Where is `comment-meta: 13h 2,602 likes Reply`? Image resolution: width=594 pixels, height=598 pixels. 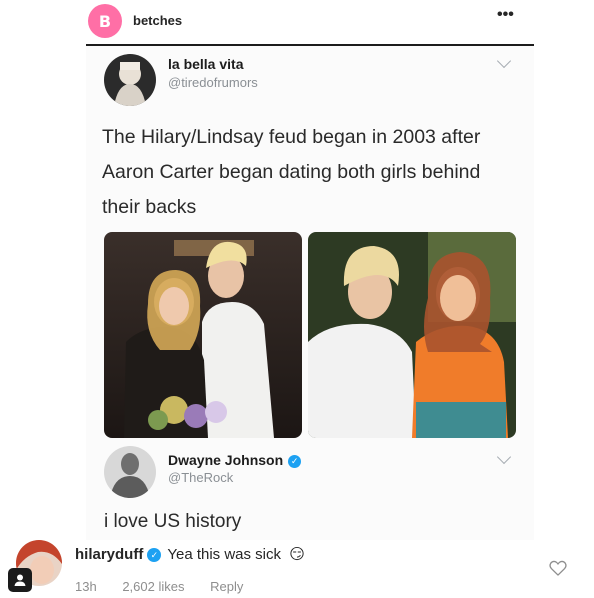 comment-meta: 13h 2,602 likes Reply is located at coordinates (170, 586).